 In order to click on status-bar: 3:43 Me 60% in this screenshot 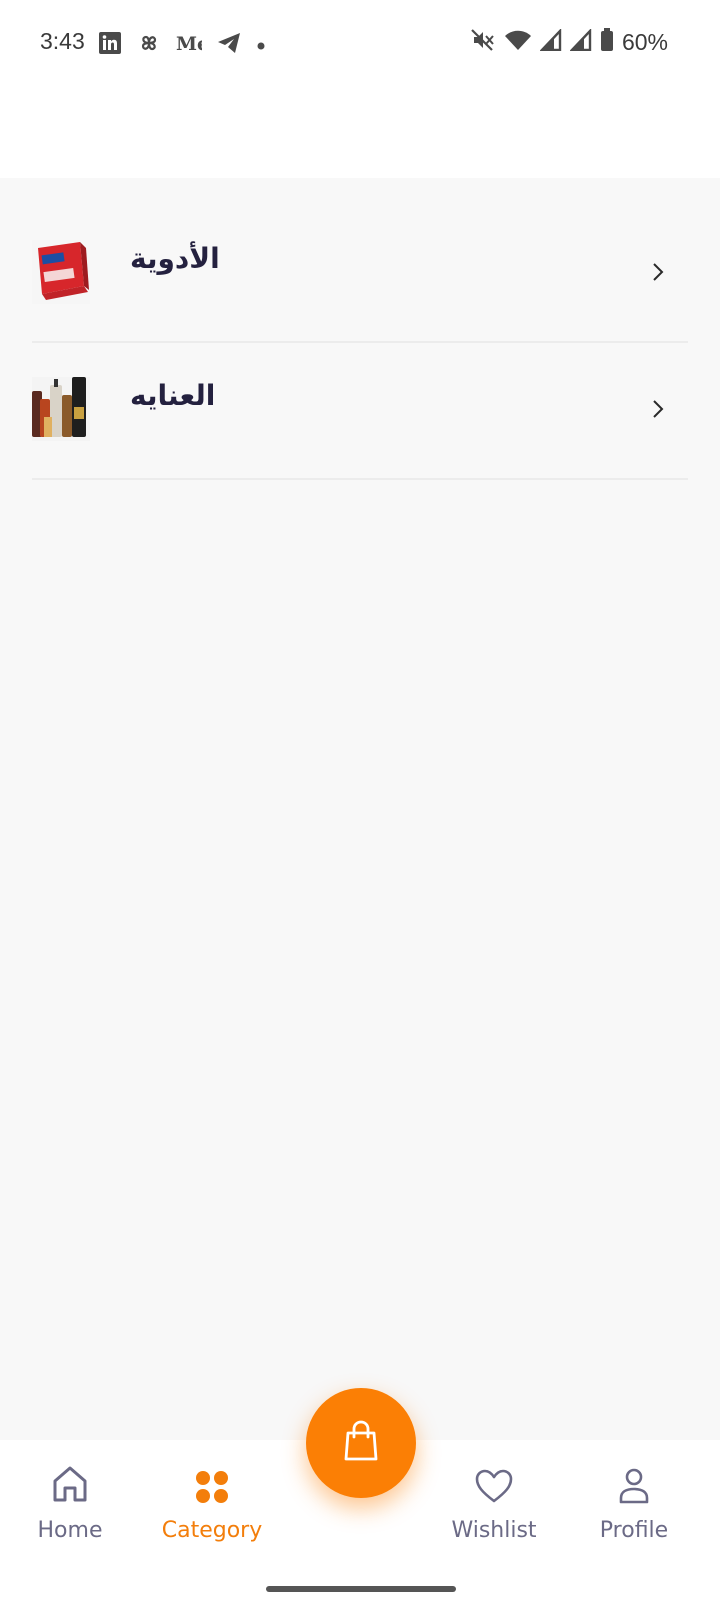, I will do `click(360, 43)`.